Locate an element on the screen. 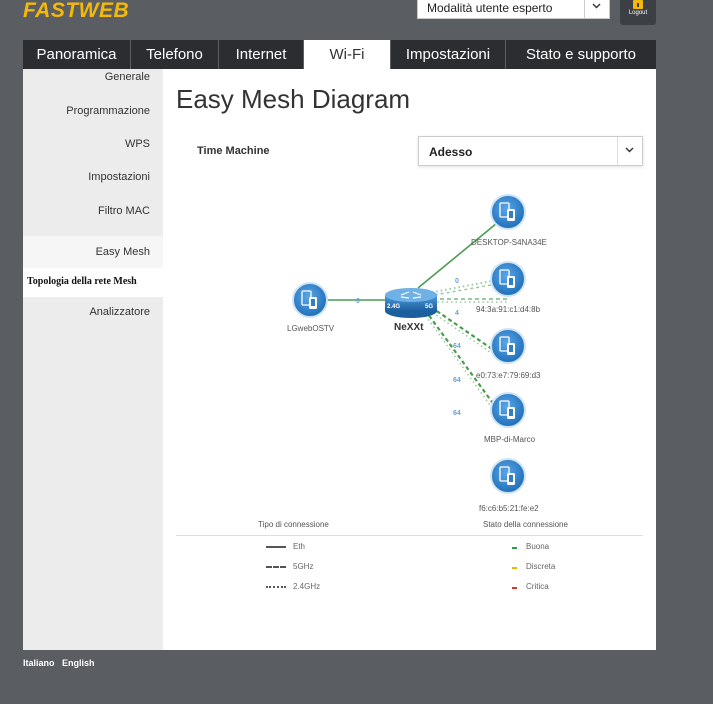 Image resolution: width=713 pixels, height=704 pixels. legend-type-title: Tipo di connessione is located at coordinates (293, 524).